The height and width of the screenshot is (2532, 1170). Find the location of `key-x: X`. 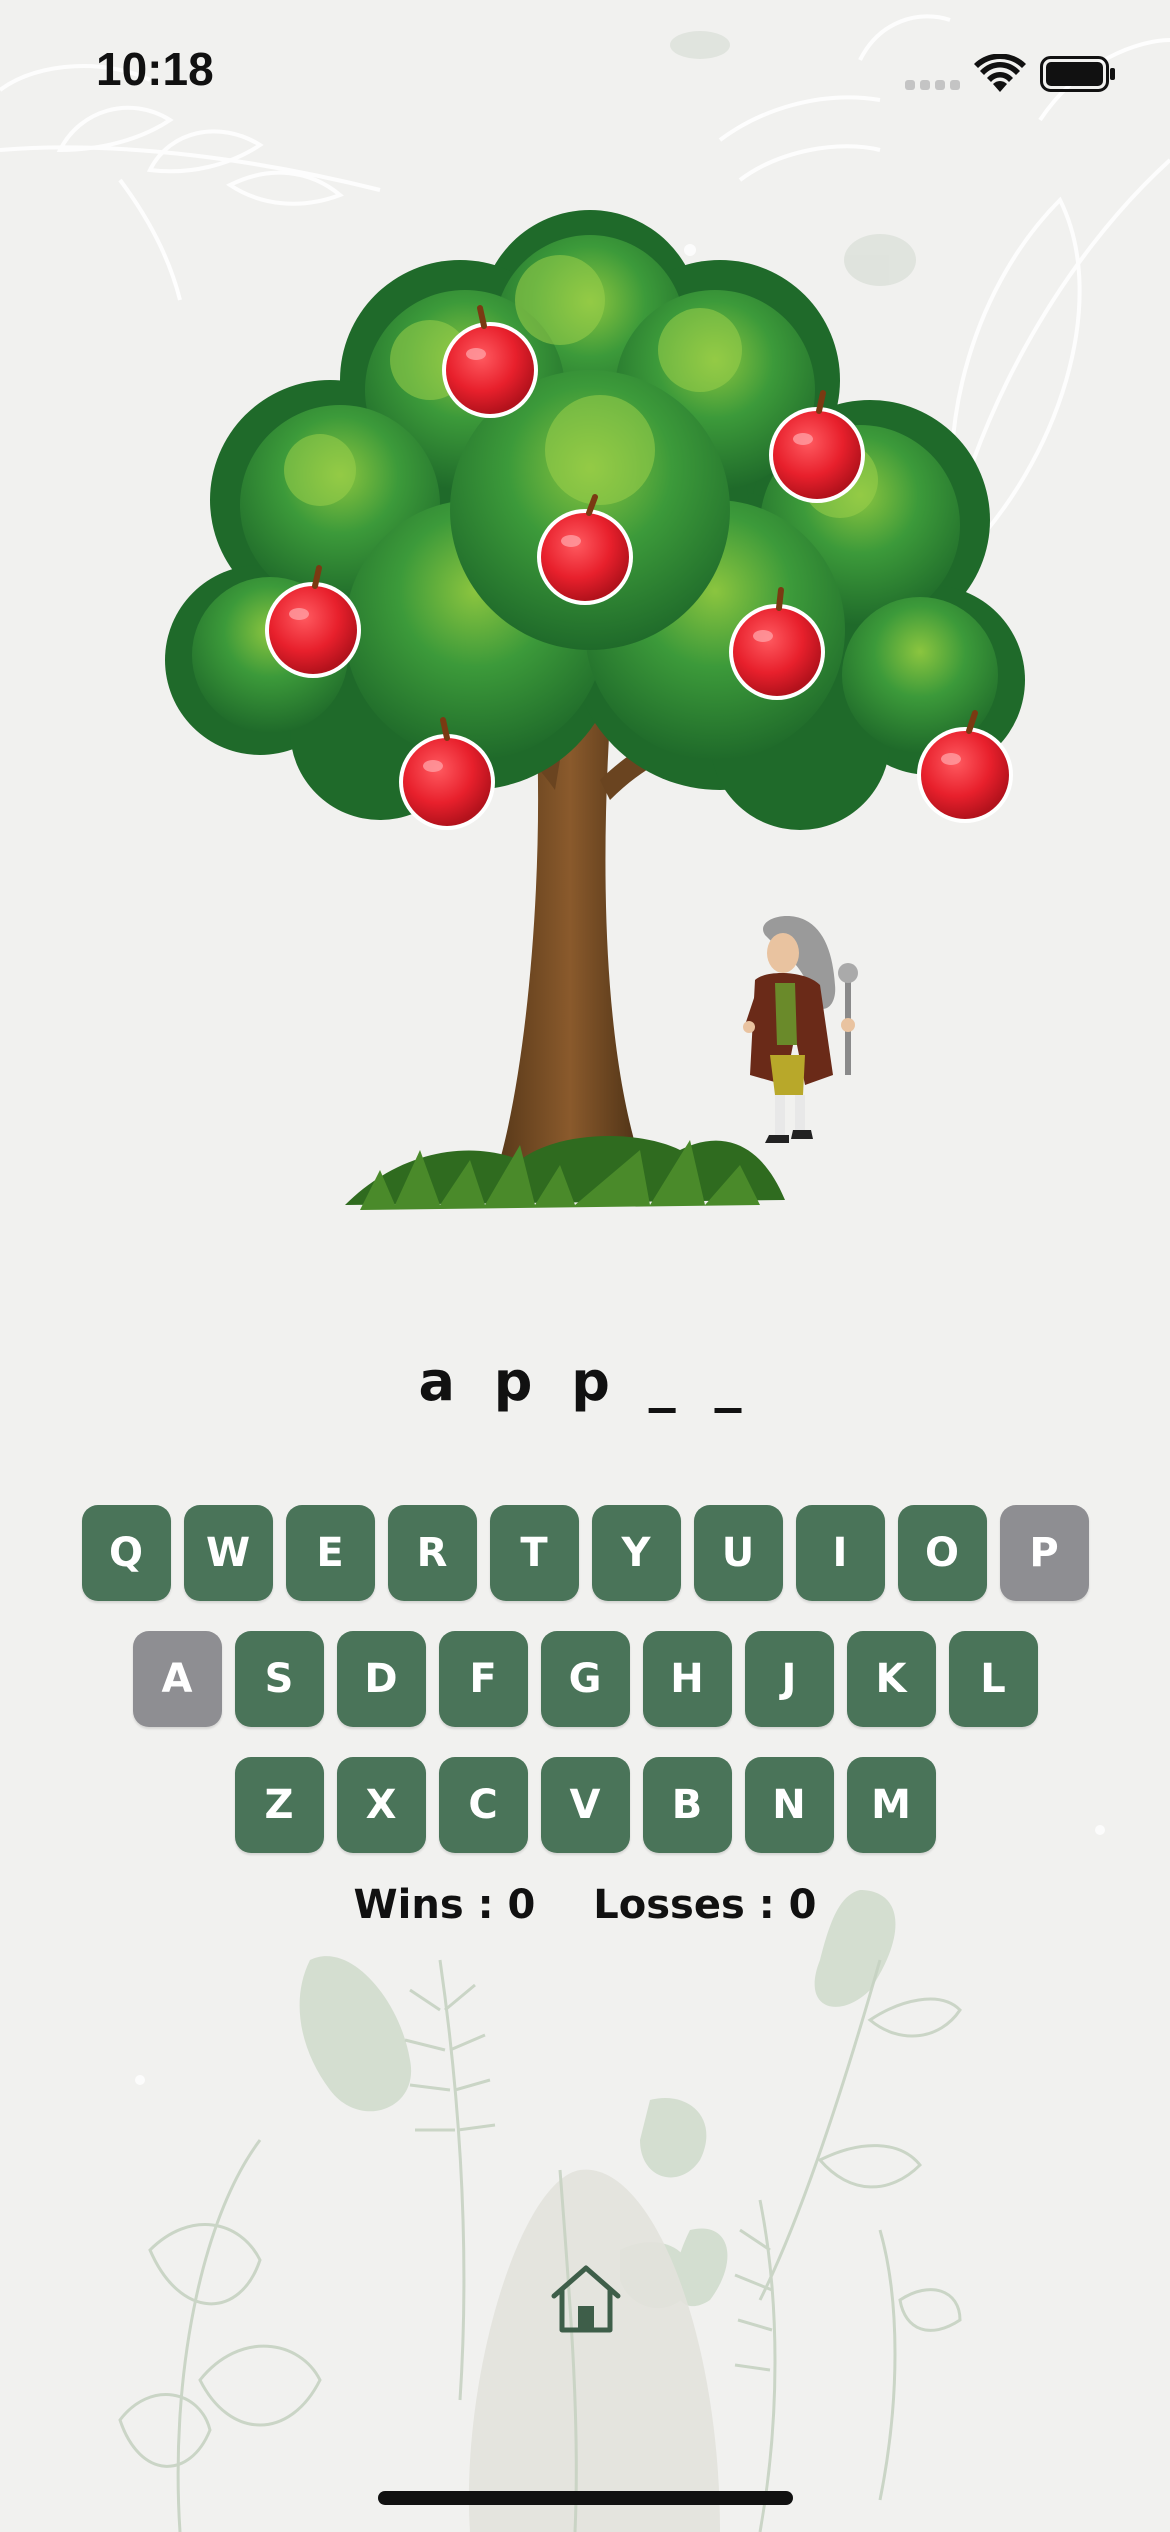

key-x: X is located at coordinates (381, 1805).